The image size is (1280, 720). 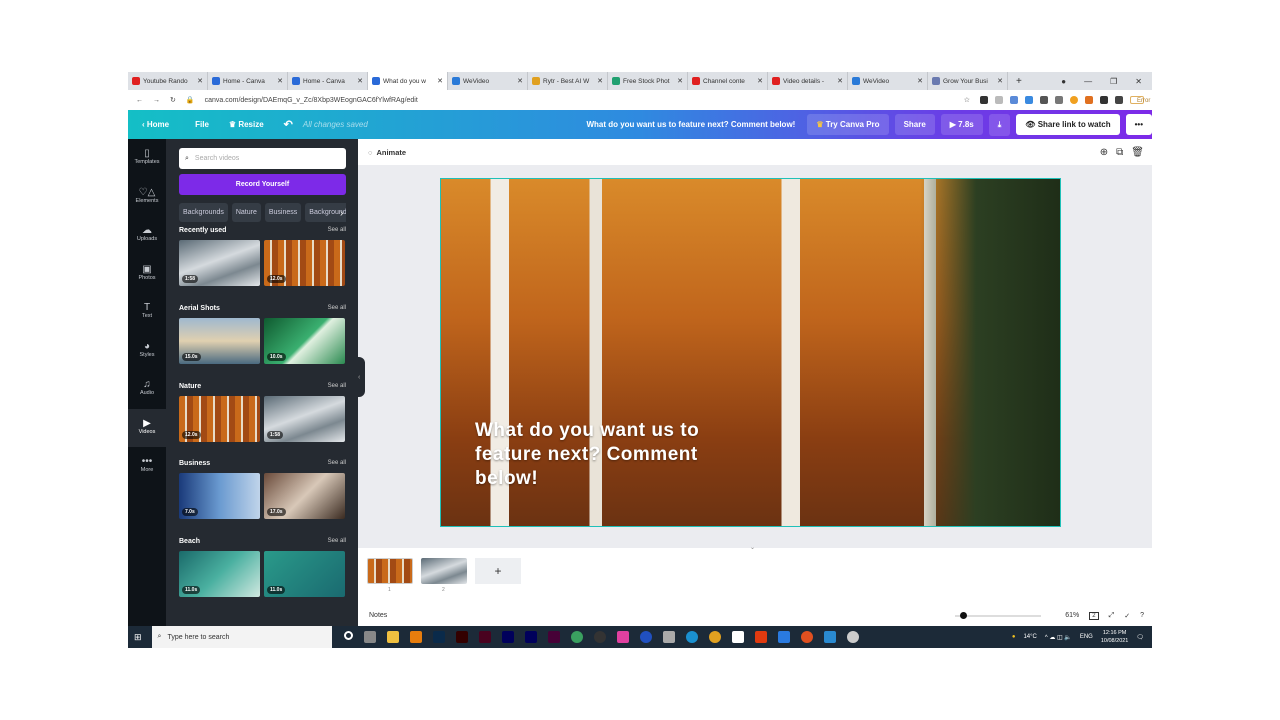 What do you see at coordinates (1140, 100) in the screenshot?
I see `profile-error-button: Error` at bounding box center [1140, 100].